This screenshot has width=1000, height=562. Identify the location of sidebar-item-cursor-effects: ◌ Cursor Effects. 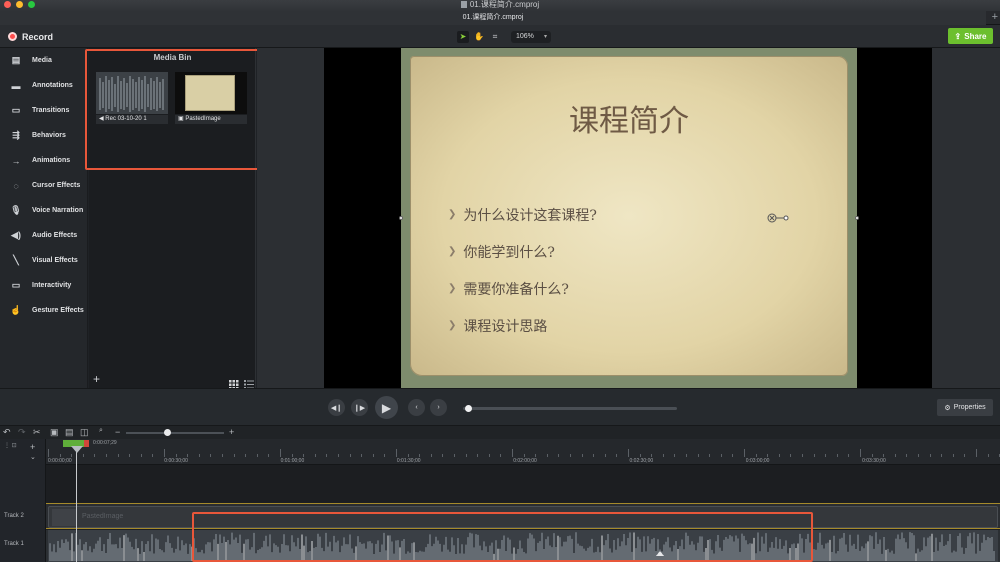
(44, 185).